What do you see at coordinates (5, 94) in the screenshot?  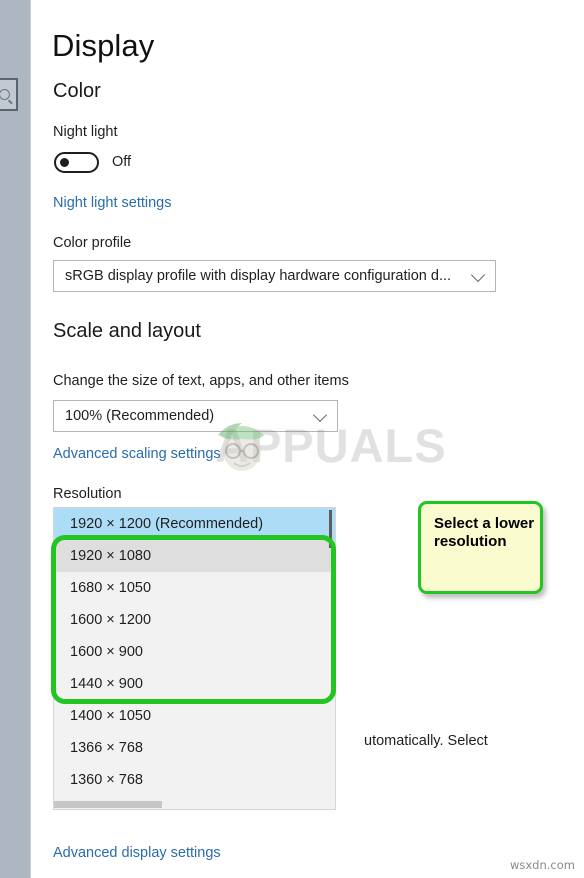 I see `search-icon` at bounding box center [5, 94].